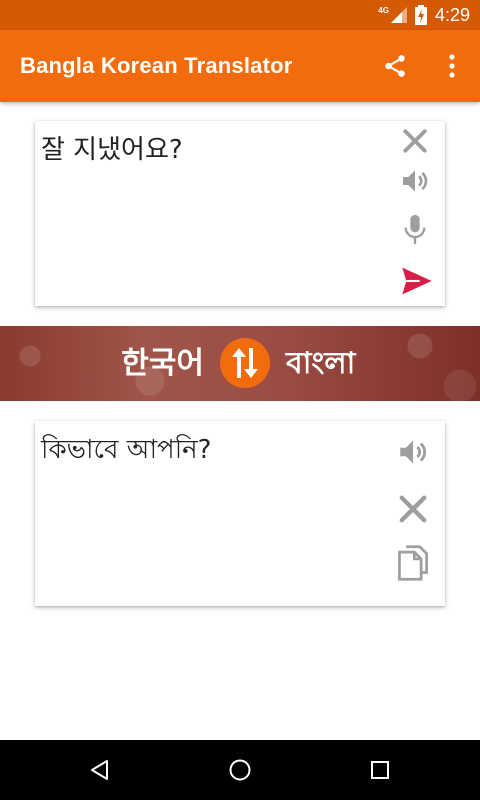 Image resolution: width=480 pixels, height=800 pixels. I want to click on app-title: Bangla Korean Translator, so click(156, 65).